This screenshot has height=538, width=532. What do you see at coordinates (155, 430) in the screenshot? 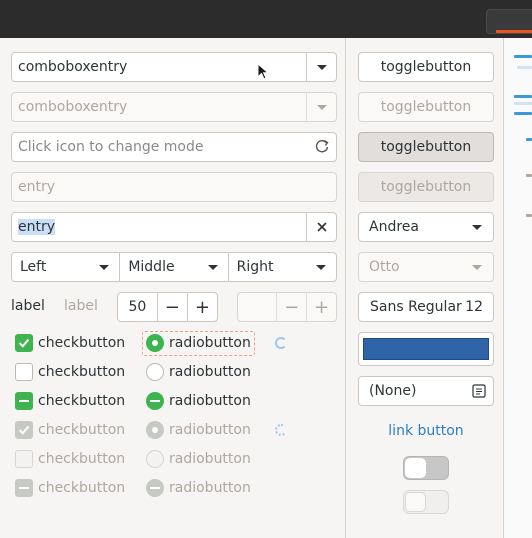
I see `radio-checked-icon` at bounding box center [155, 430].